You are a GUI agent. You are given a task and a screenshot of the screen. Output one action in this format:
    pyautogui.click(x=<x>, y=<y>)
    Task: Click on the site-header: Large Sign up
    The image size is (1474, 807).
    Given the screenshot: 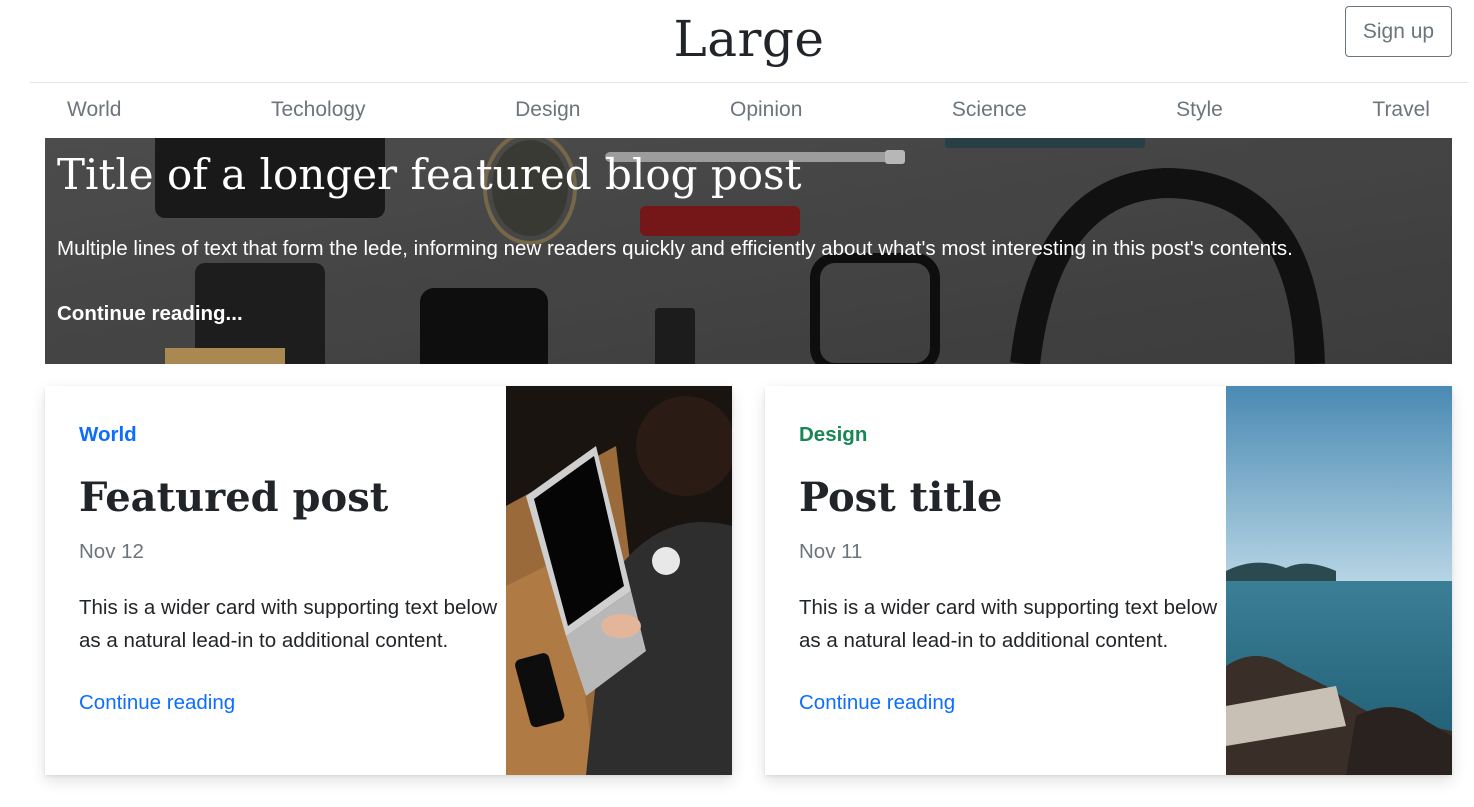 What is the action you would take?
    pyautogui.click(x=749, y=41)
    